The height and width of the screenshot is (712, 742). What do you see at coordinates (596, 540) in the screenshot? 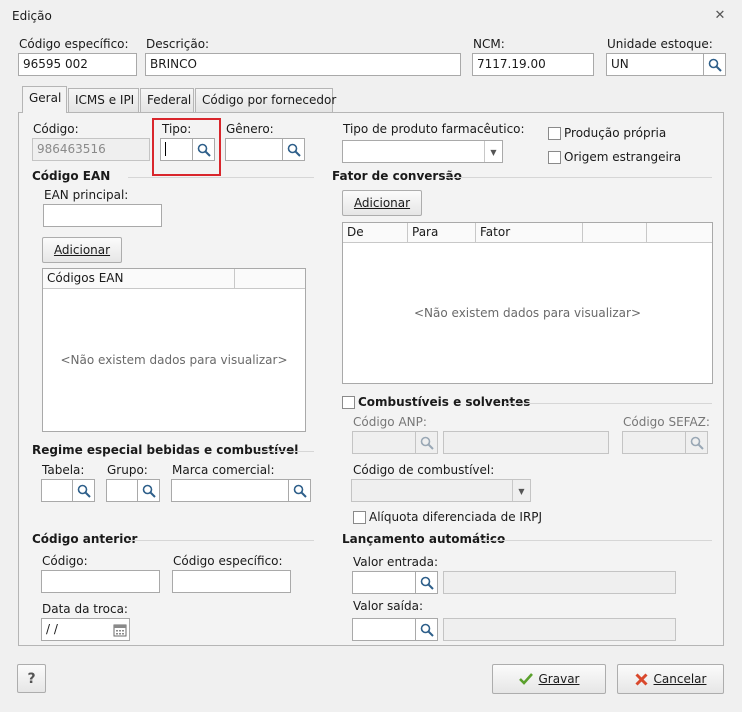
I see `lancamento-separator` at bounding box center [596, 540].